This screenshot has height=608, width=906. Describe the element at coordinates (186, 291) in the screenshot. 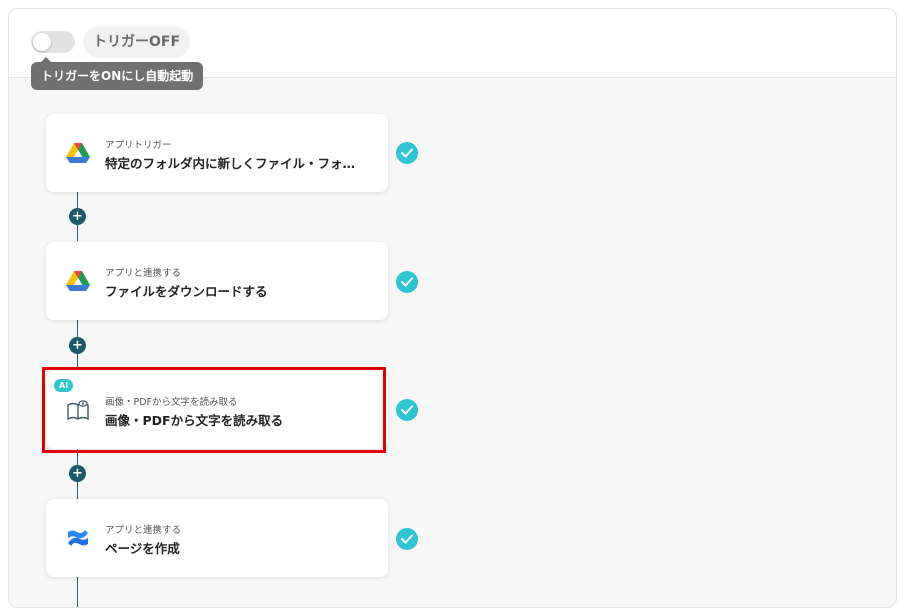

I see `step-title: ファイルをダウンロードする` at that location.